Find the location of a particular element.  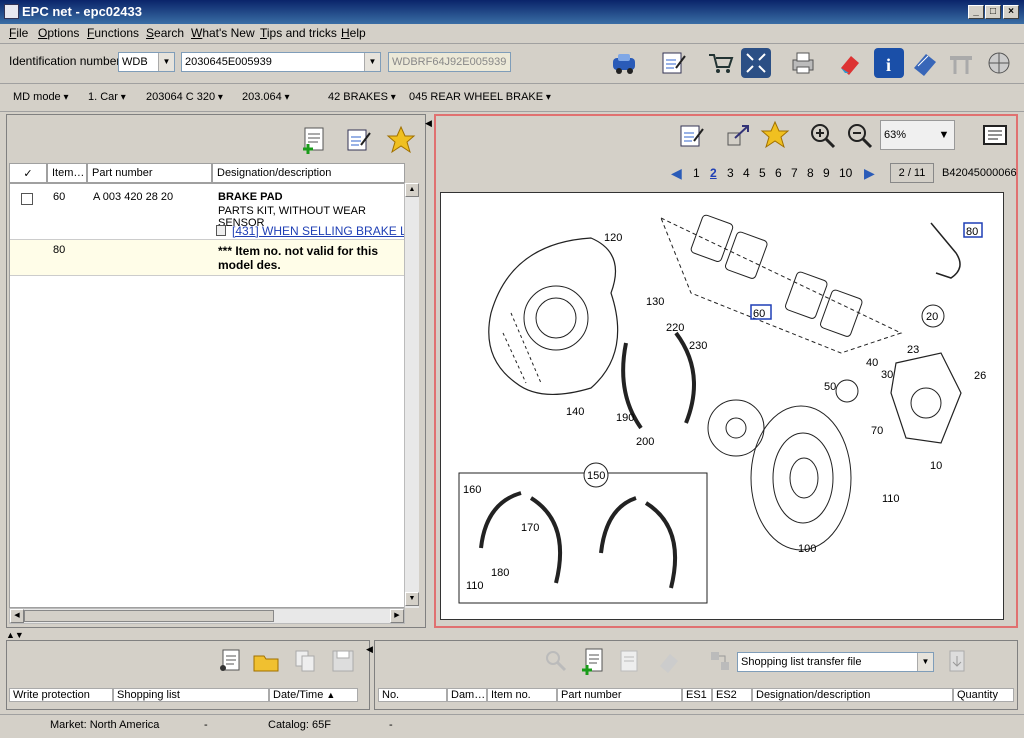

minimize-button: _ is located at coordinates (976, 12).